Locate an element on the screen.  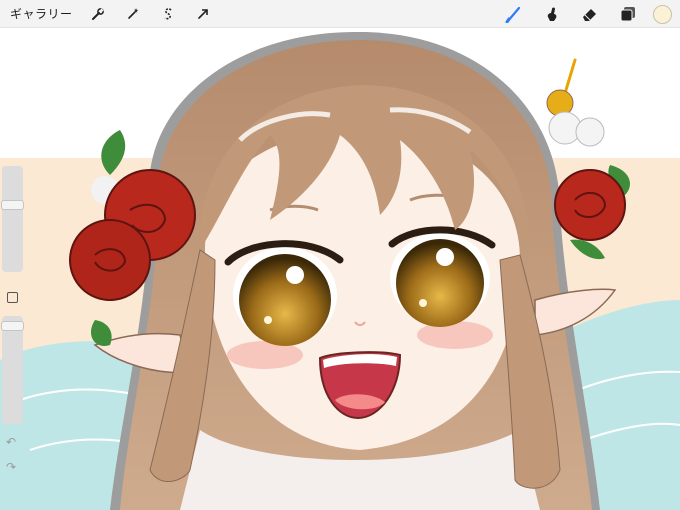
opacity-slider is located at coordinates (12, 370).